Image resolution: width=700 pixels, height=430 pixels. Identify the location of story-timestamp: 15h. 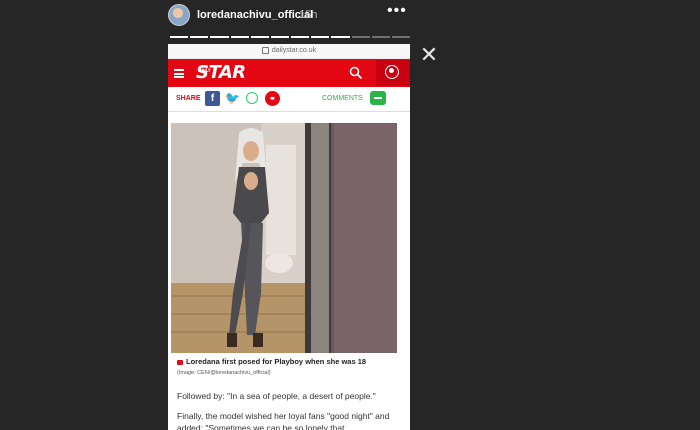
(308, 15).